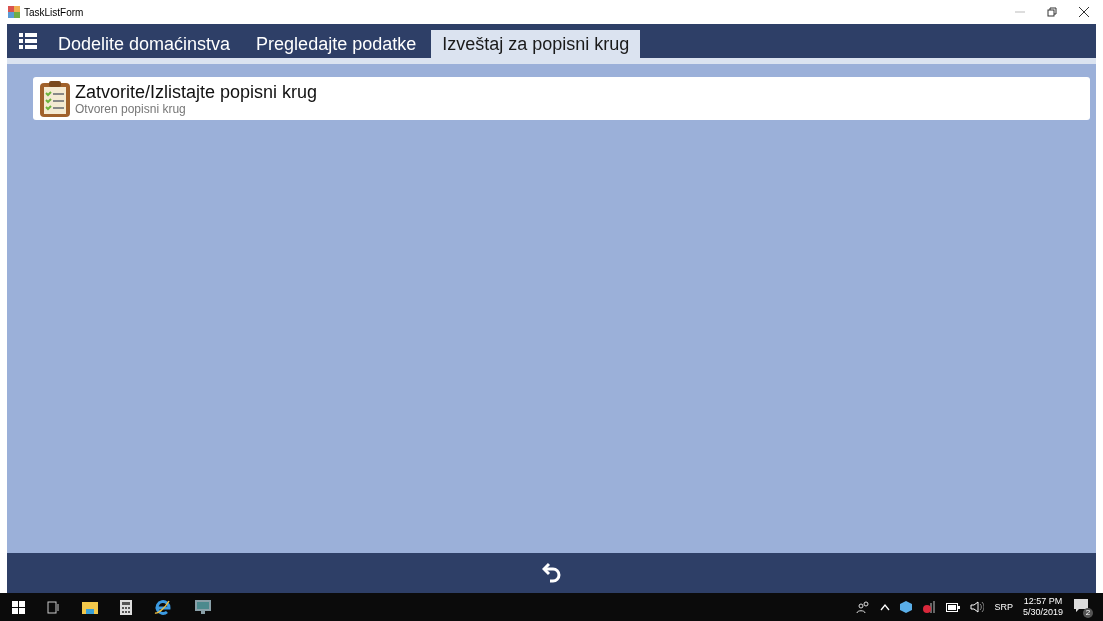 Image resolution: width=1103 pixels, height=621 pixels. I want to click on speaker-icon, so click(977, 607).